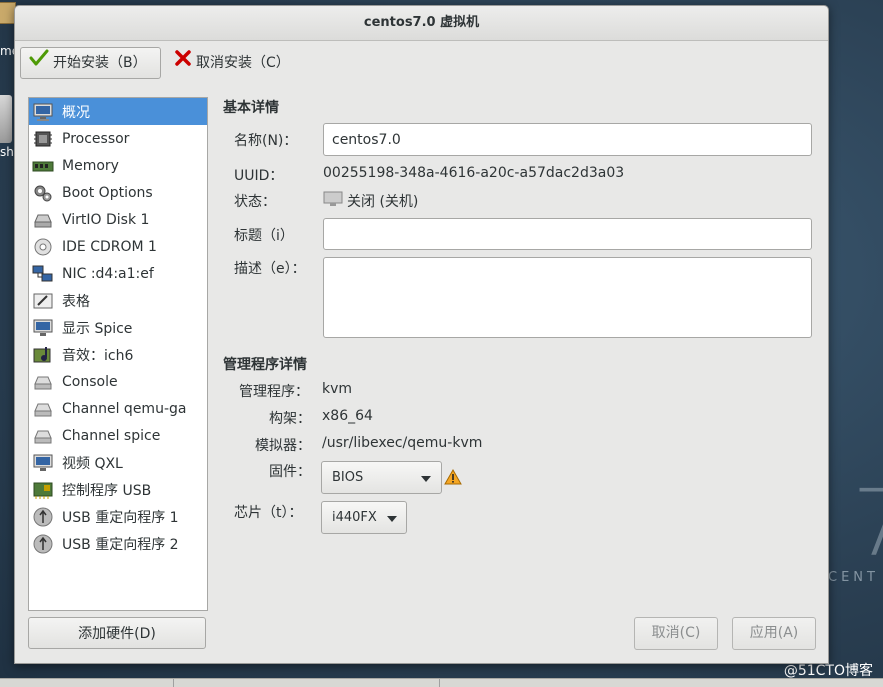 This screenshot has width=883, height=687. I want to click on sound-card-icon, so click(43, 355).